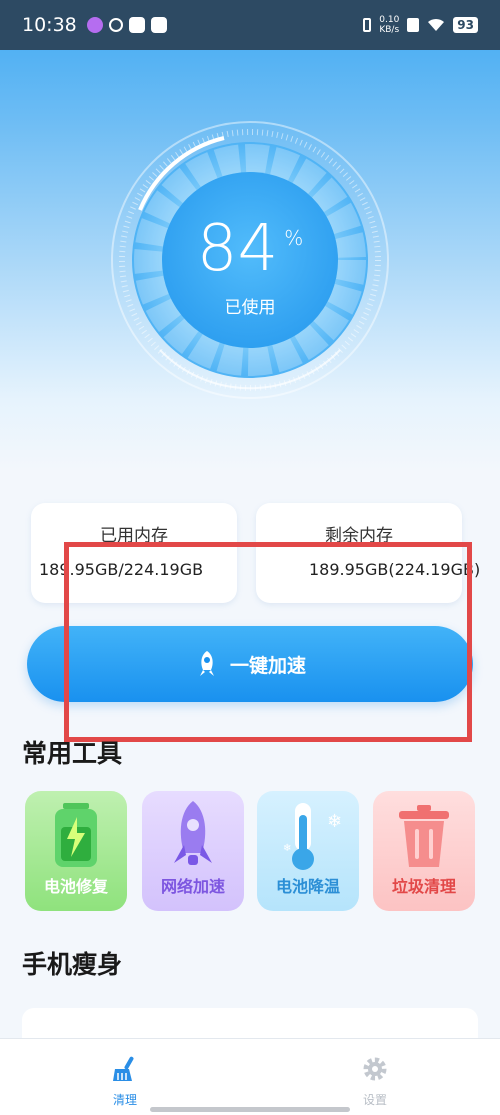 Image resolution: width=500 pixels, height=1115 pixels. I want to click on status-bar: 10:38 0.10 KB/s 93, so click(250, 25).